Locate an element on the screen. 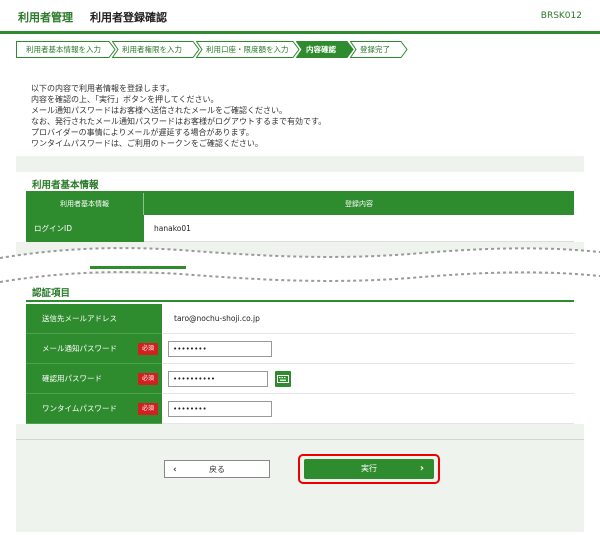 This screenshot has width=600, height=535. back-button-label: 戻る is located at coordinates (217, 469).